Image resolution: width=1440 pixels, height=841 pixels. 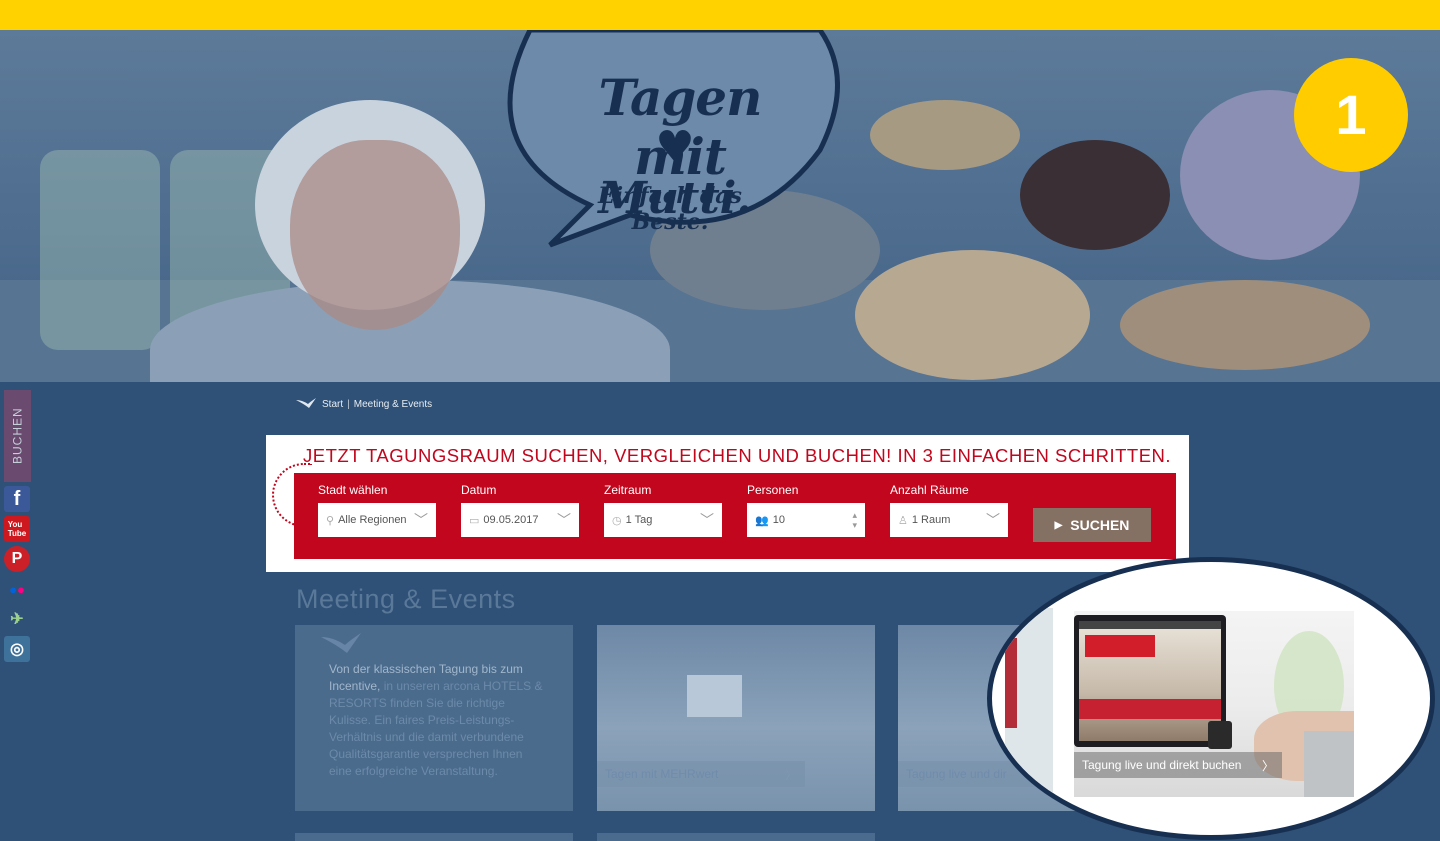 What do you see at coordinates (406, 599) in the screenshot?
I see `section-title: Meeting & Events` at bounding box center [406, 599].